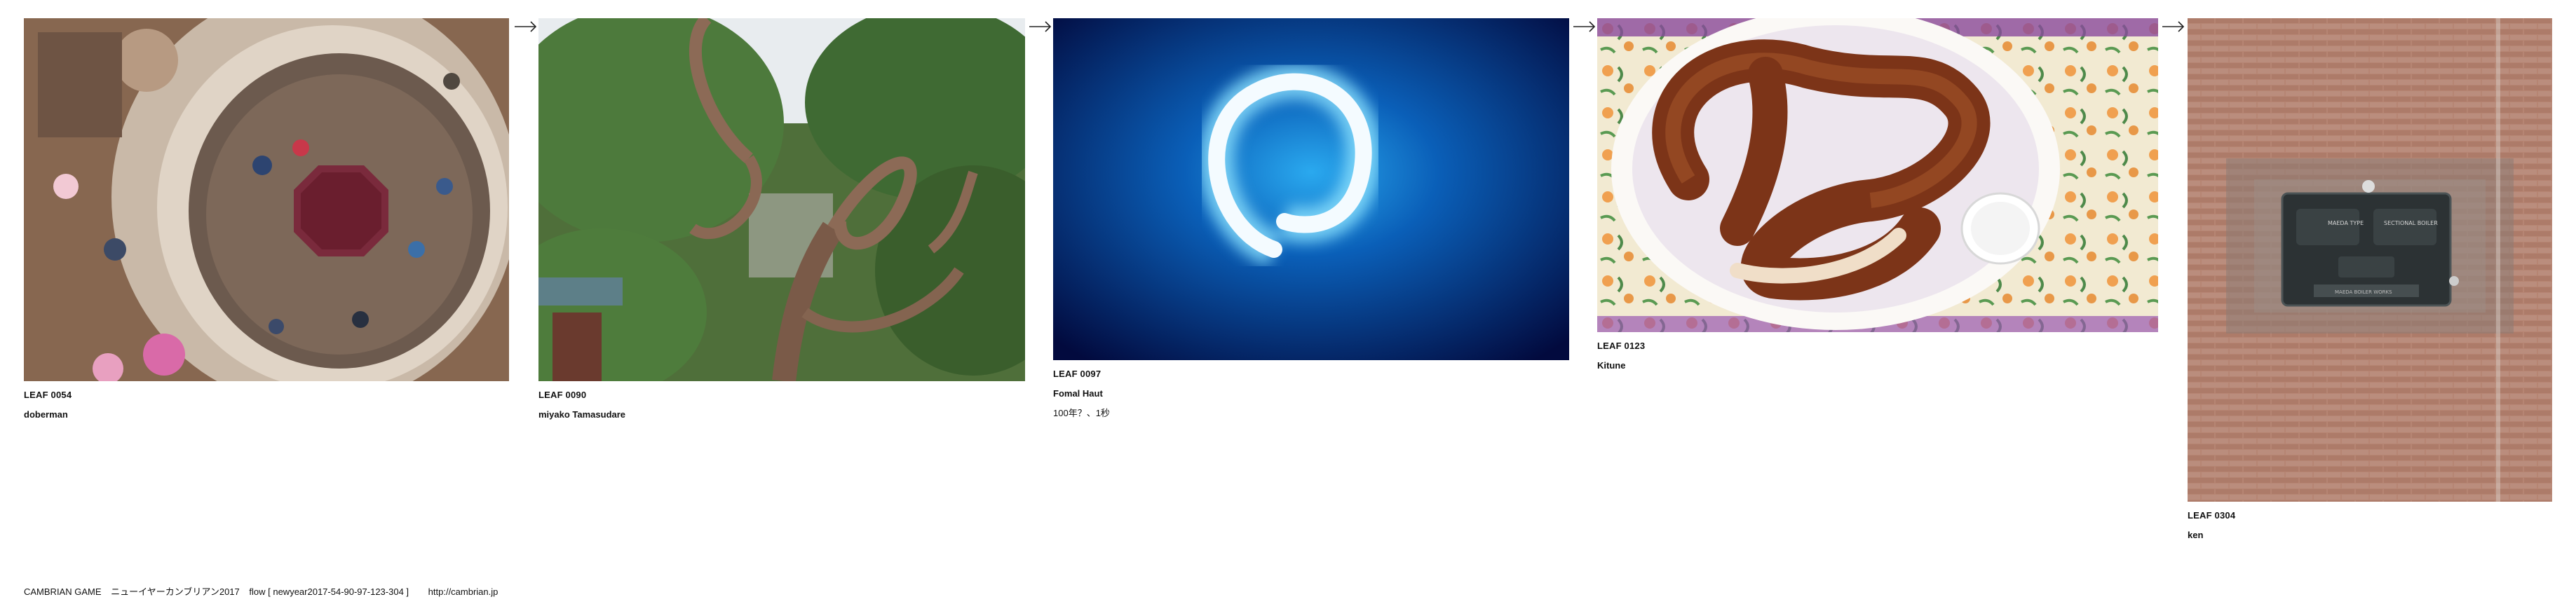 The image size is (2576, 611). I want to click on pine-tree-photo-image, so click(781, 200).